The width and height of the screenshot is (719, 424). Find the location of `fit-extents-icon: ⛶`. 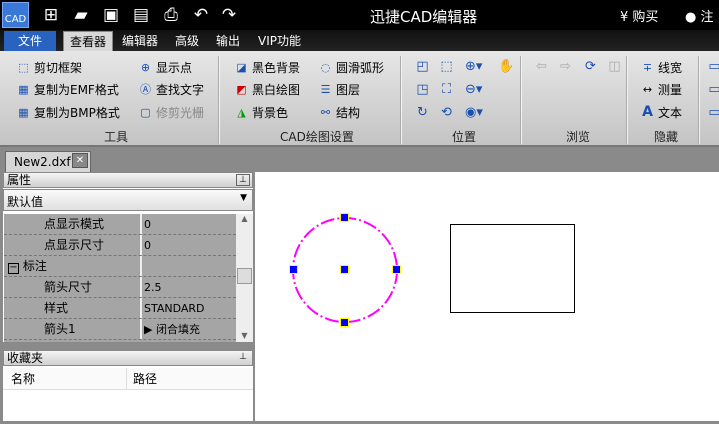

fit-extents-icon: ⛶ is located at coordinates (446, 89).